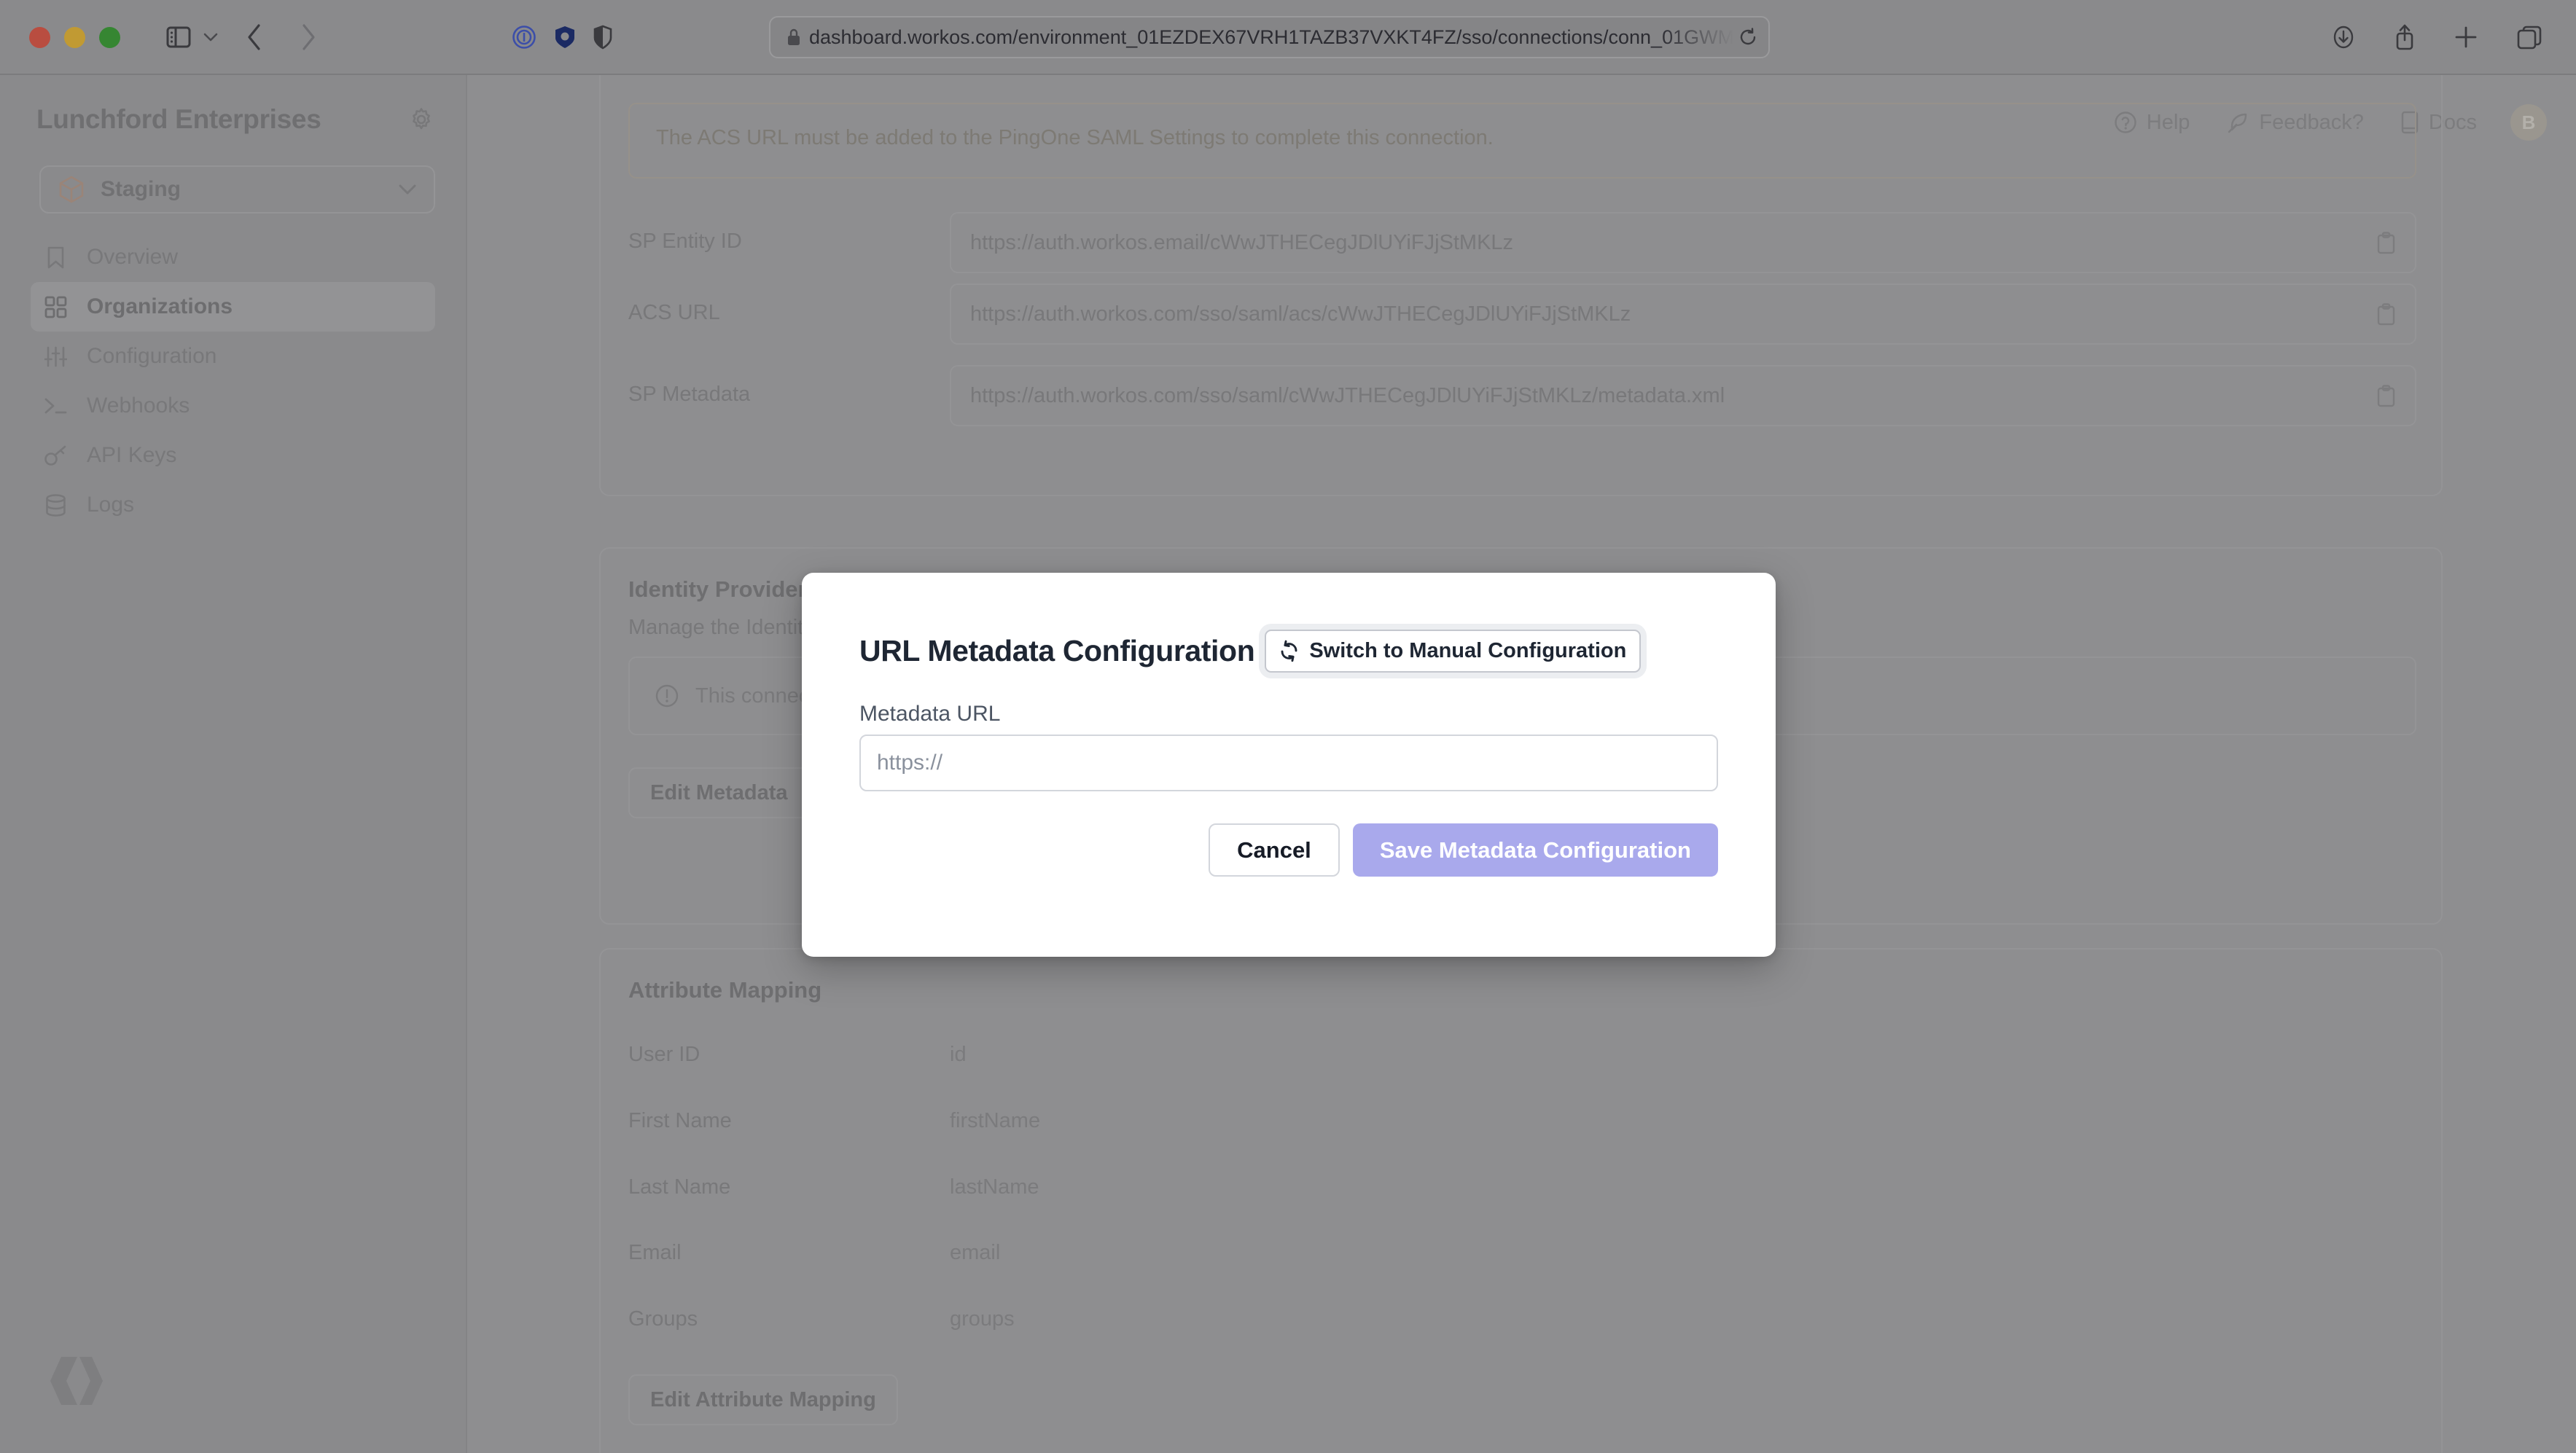 The height and width of the screenshot is (1453, 2576). Describe the element at coordinates (910, 763) in the screenshot. I see `metadata-url-placeholder: https://` at that location.